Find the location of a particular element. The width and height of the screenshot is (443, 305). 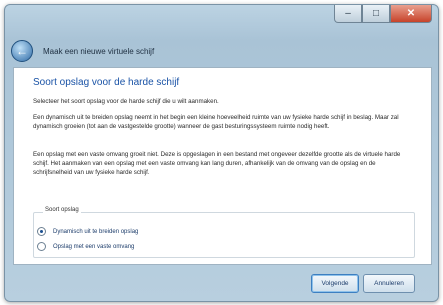

radio-fixed: Opslag met een vaste omvang is located at coordinates (85, 246).